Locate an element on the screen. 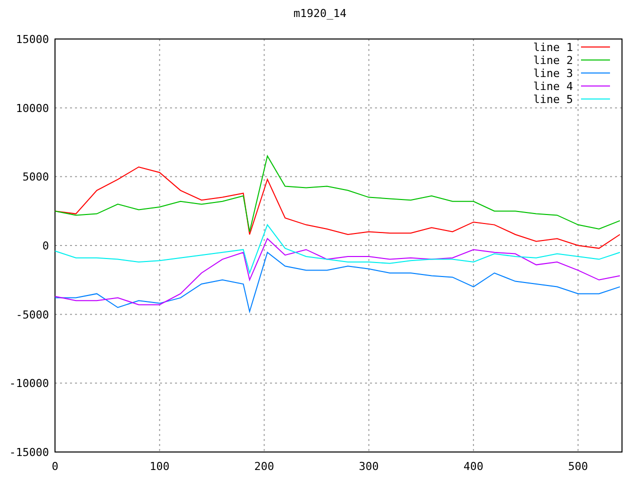 This screenshot has width=640, height=480. y-tick-label: 5000 is located at coordinates (35, 177).